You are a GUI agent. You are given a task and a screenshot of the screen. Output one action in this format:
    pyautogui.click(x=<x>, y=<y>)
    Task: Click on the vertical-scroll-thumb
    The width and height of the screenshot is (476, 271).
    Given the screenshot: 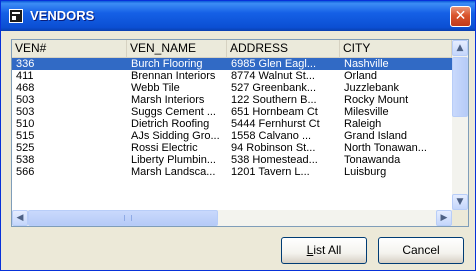 What is the action you would take?
    pyautogui.click(x=460, y=87)
    